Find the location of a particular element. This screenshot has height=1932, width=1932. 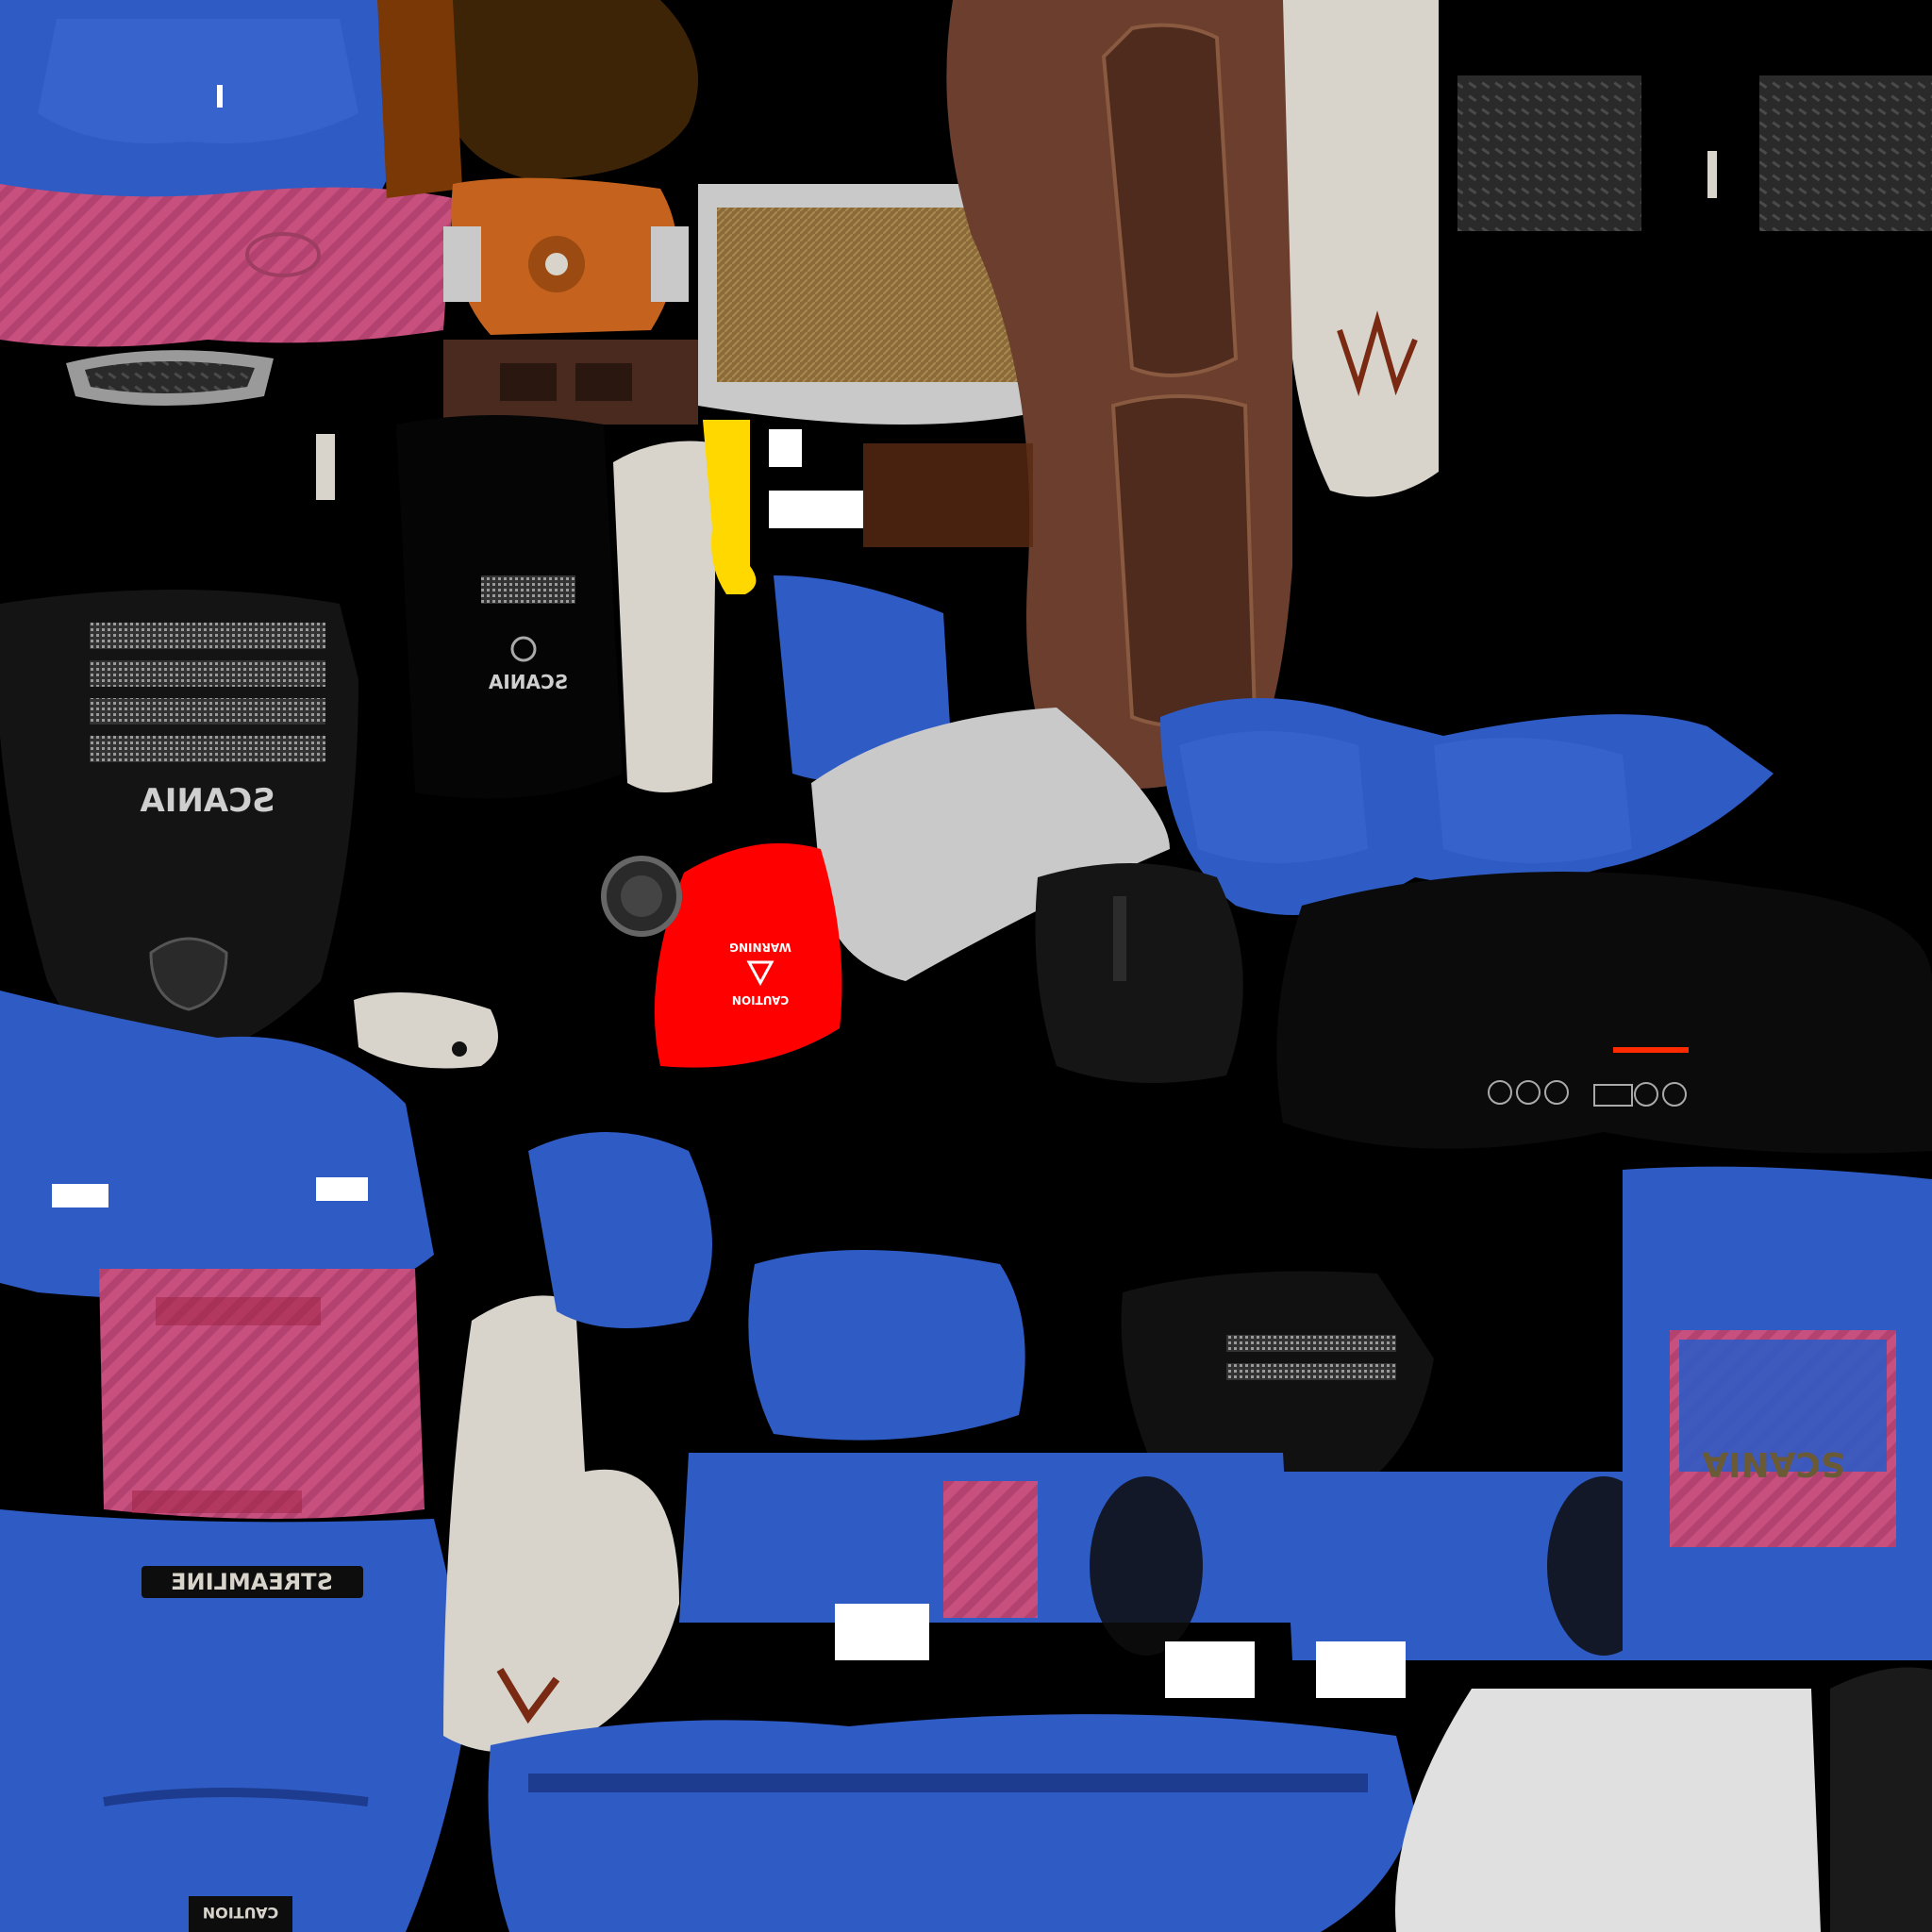

cream-patch-small is located at coordinates (426, 1030).